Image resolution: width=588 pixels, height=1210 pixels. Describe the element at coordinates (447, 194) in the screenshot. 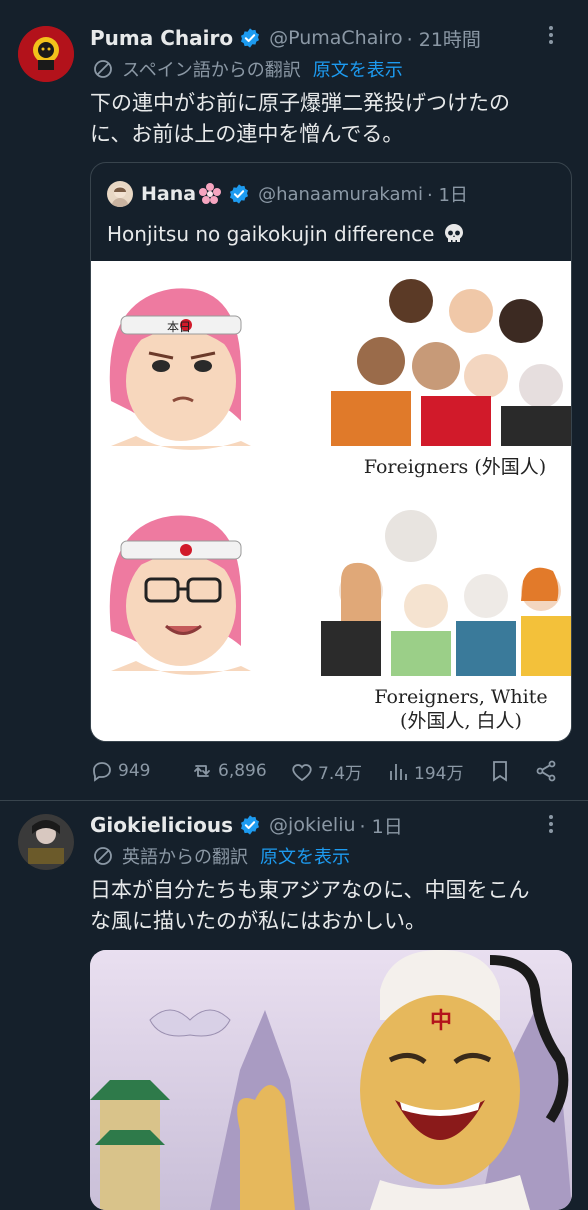

I see `quoted-timestamp: · 1日` at that location.